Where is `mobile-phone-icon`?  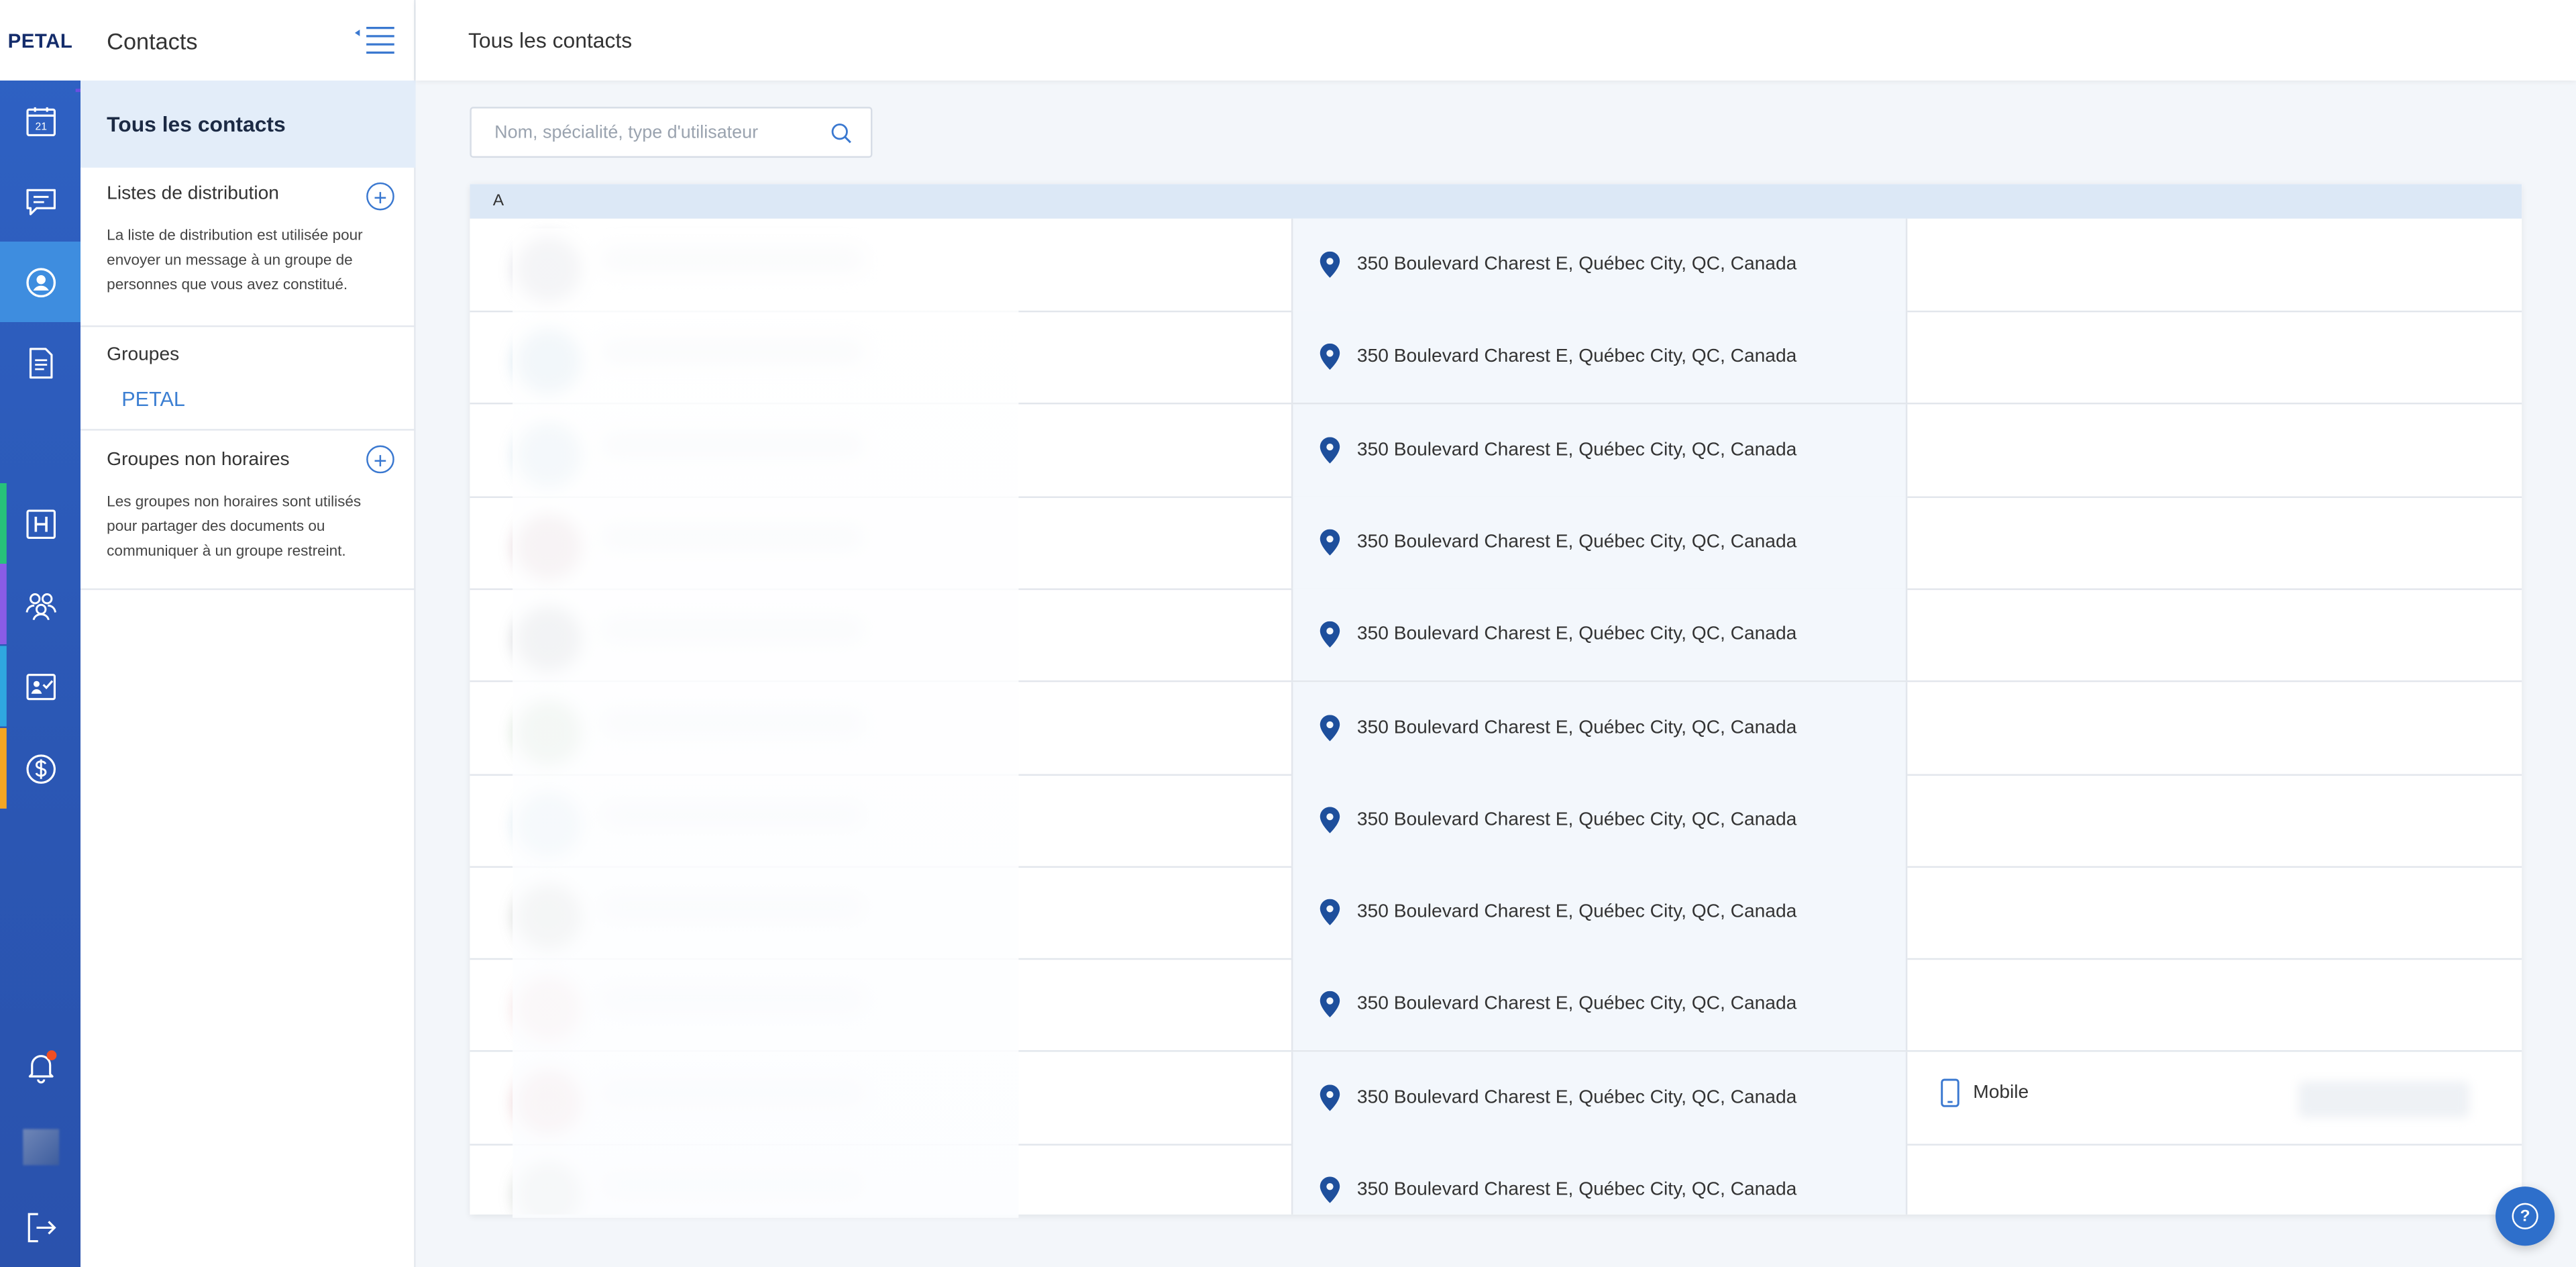
mobile-phone-icon is located at coordinates (1950, 1092).